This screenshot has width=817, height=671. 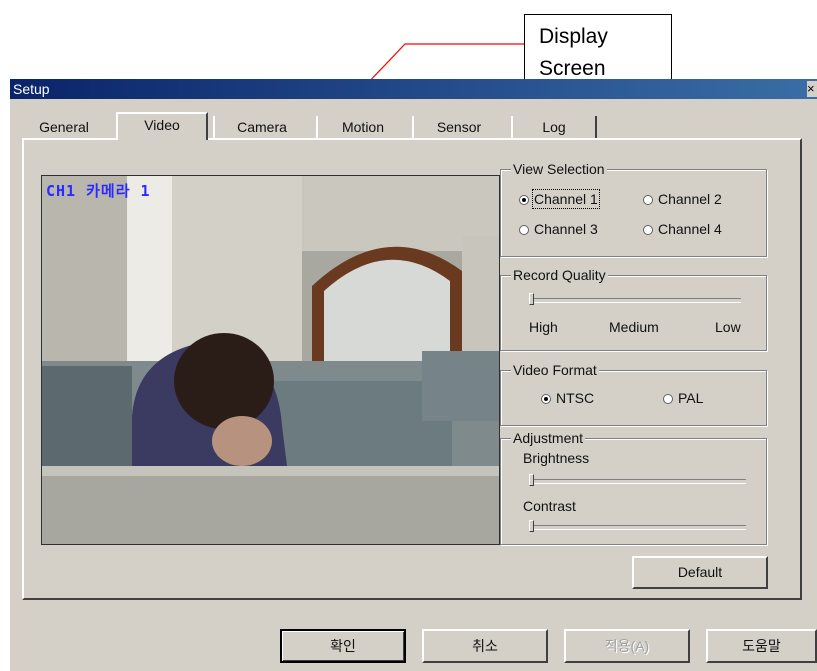 I want to click on tab-motion: Motion, so click(x=362, y=127).